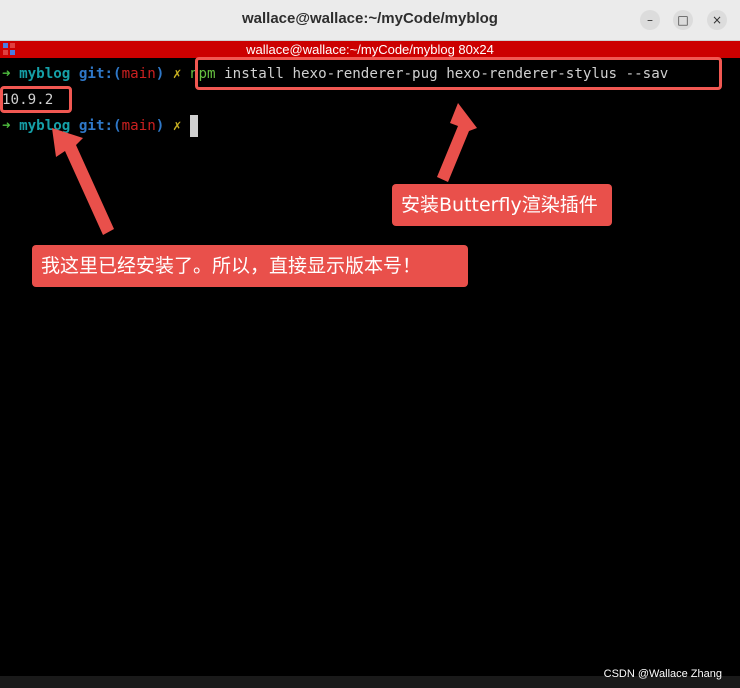  Describe the element at coordinates (264, 169) in the screenshot. I see `annotation-arrows` at that location.